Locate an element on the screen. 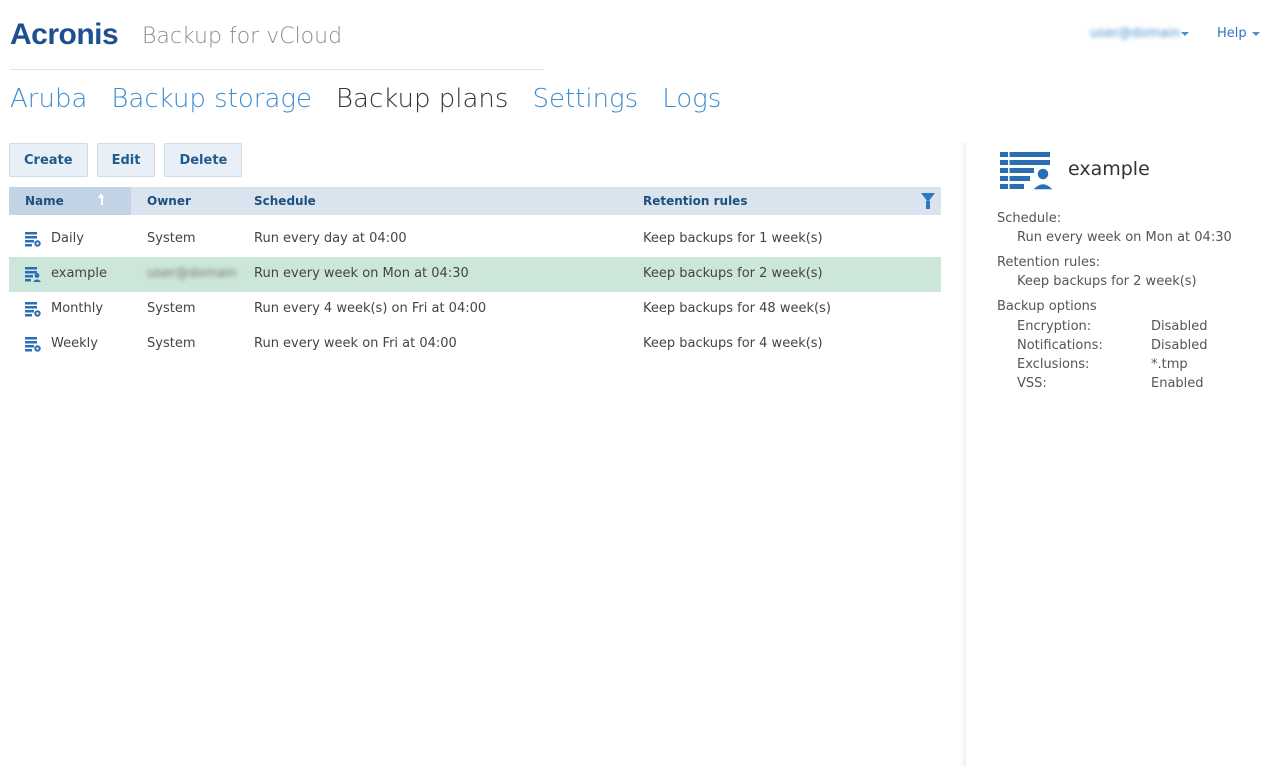  row-retention: Keep backups for 1 week(s) is located at coordinates (733, 238).